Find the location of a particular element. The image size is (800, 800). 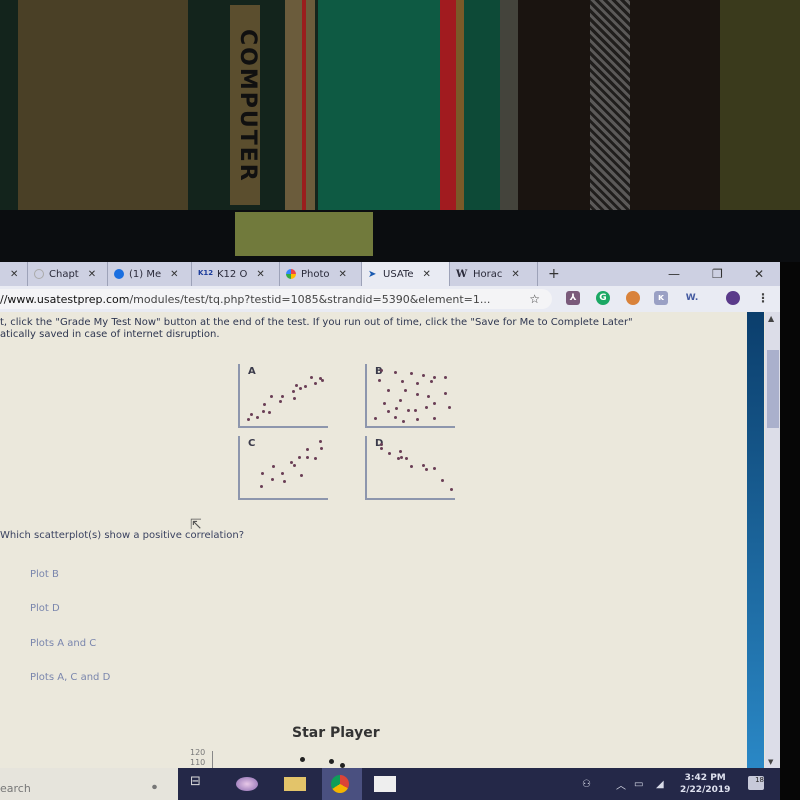

microphone-icon: ⏺ is located at coordinates (154, 787).